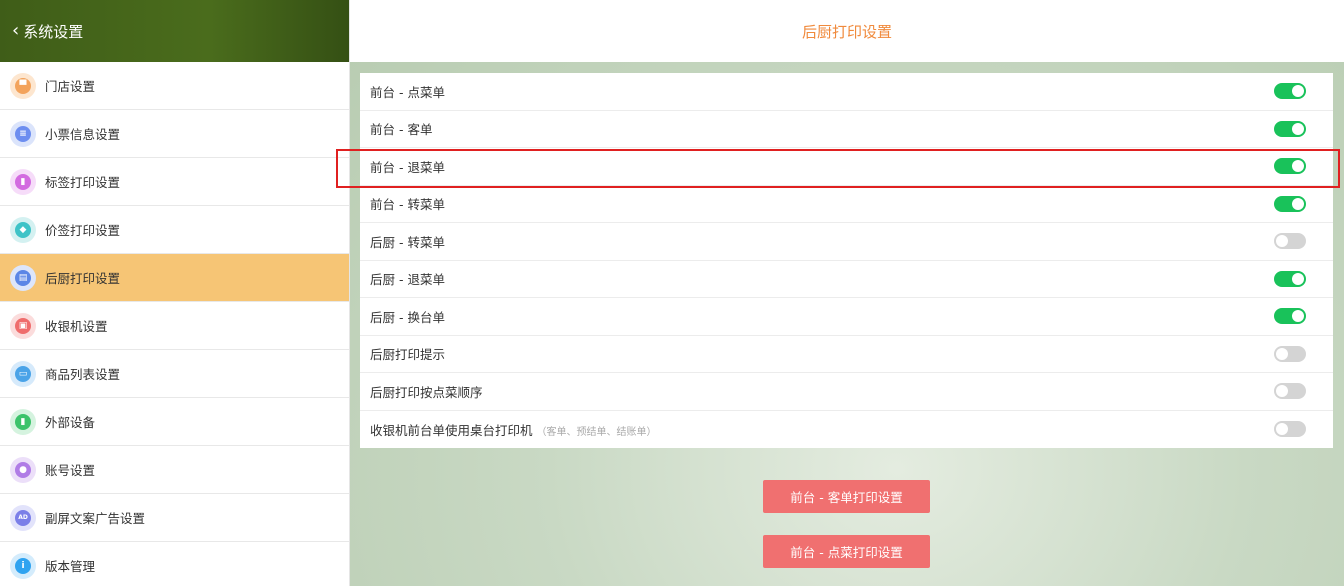  What do you see at coordinates (70, 86) in the screenshot?
I see `sidebar-item-label: 门店设置` at bounding box center [70, 86].